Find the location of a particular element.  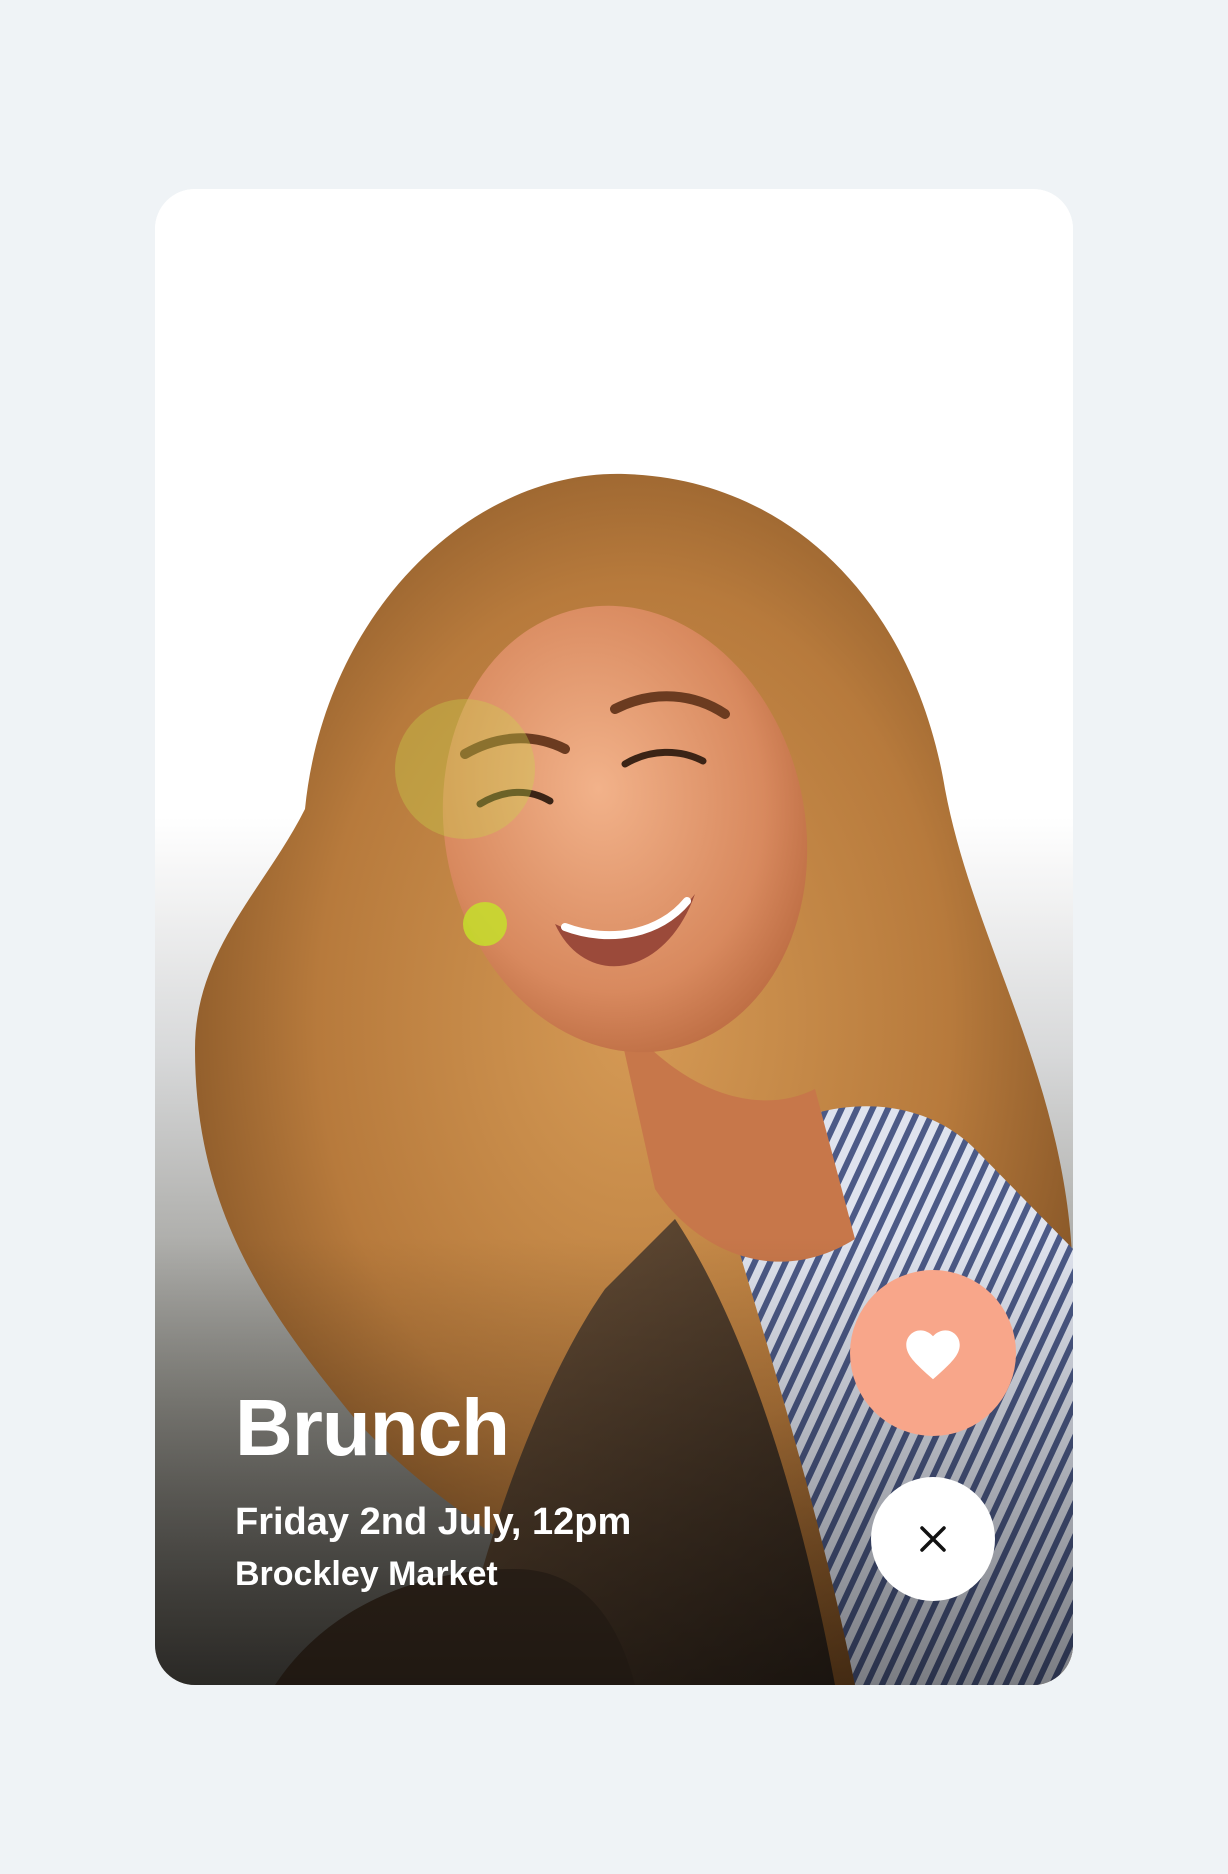

close-icon is located at coordinates (933, 1539).